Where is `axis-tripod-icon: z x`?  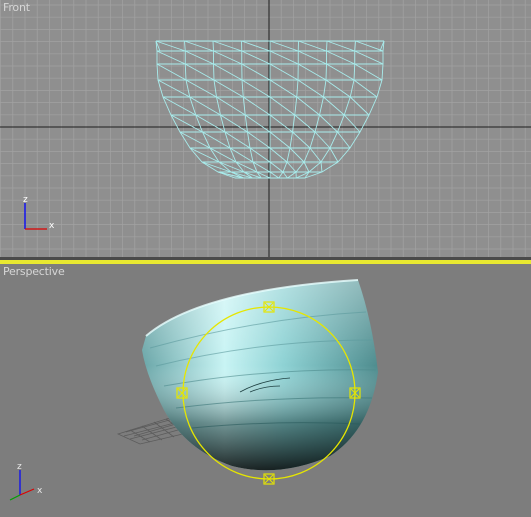 axis-tripod-icon: z x is located at coordinates (26, 481).